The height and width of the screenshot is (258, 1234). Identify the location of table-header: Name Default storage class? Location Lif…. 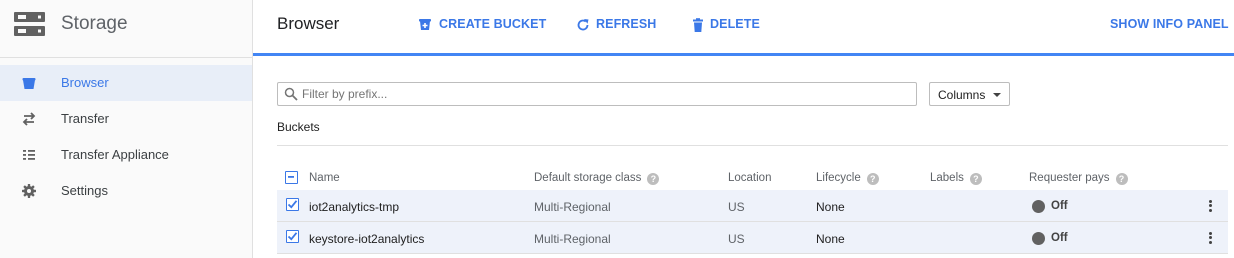
(752, 178).